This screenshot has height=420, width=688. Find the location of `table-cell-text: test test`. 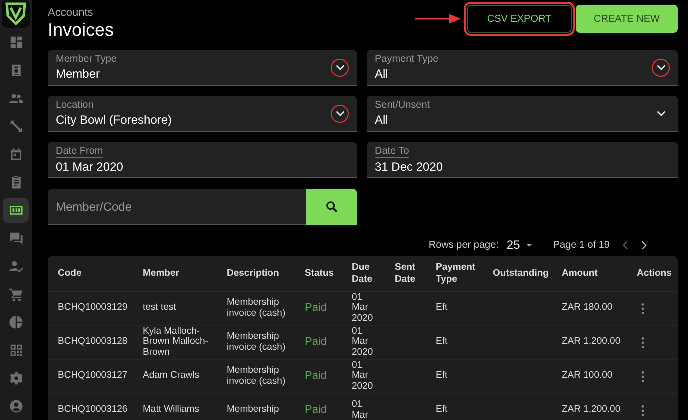

table-cell-text: test test is located at coordinates (160, 308).